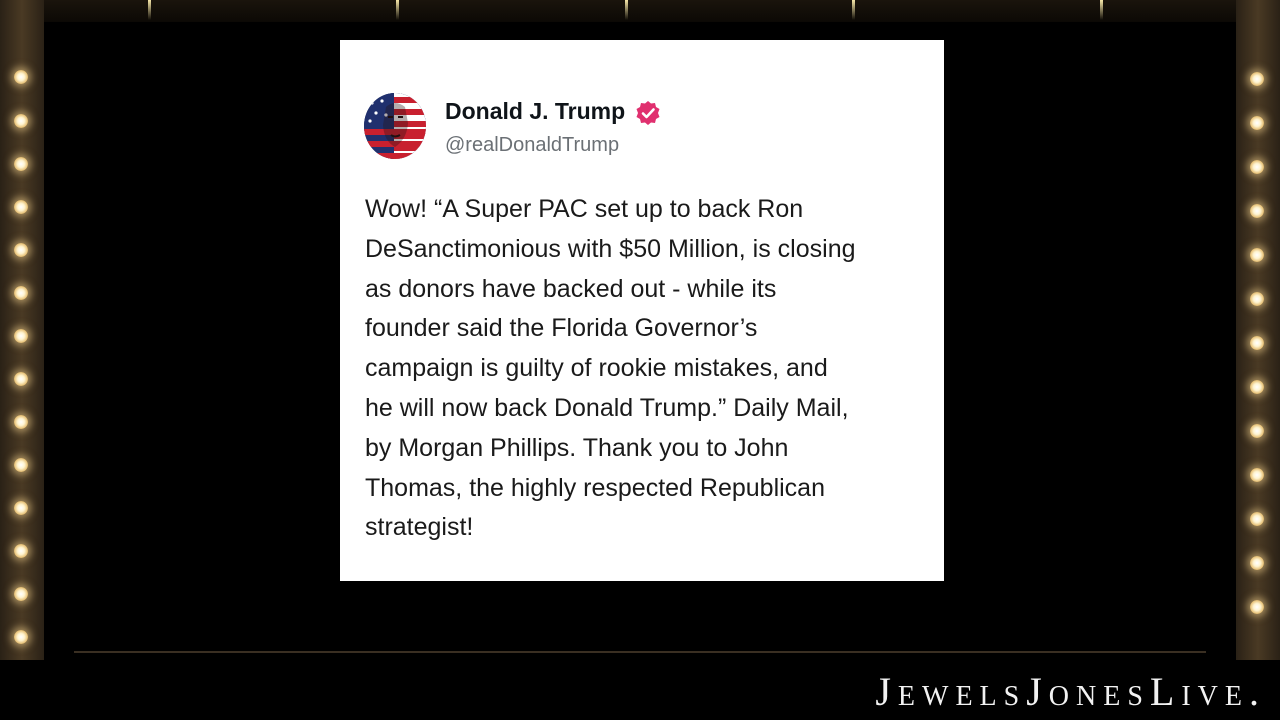  What do you see at coordinates (532, 145) in the screenshot?
I see `author-handle: @realDonaldTrump` at bounding box center [532, 145].